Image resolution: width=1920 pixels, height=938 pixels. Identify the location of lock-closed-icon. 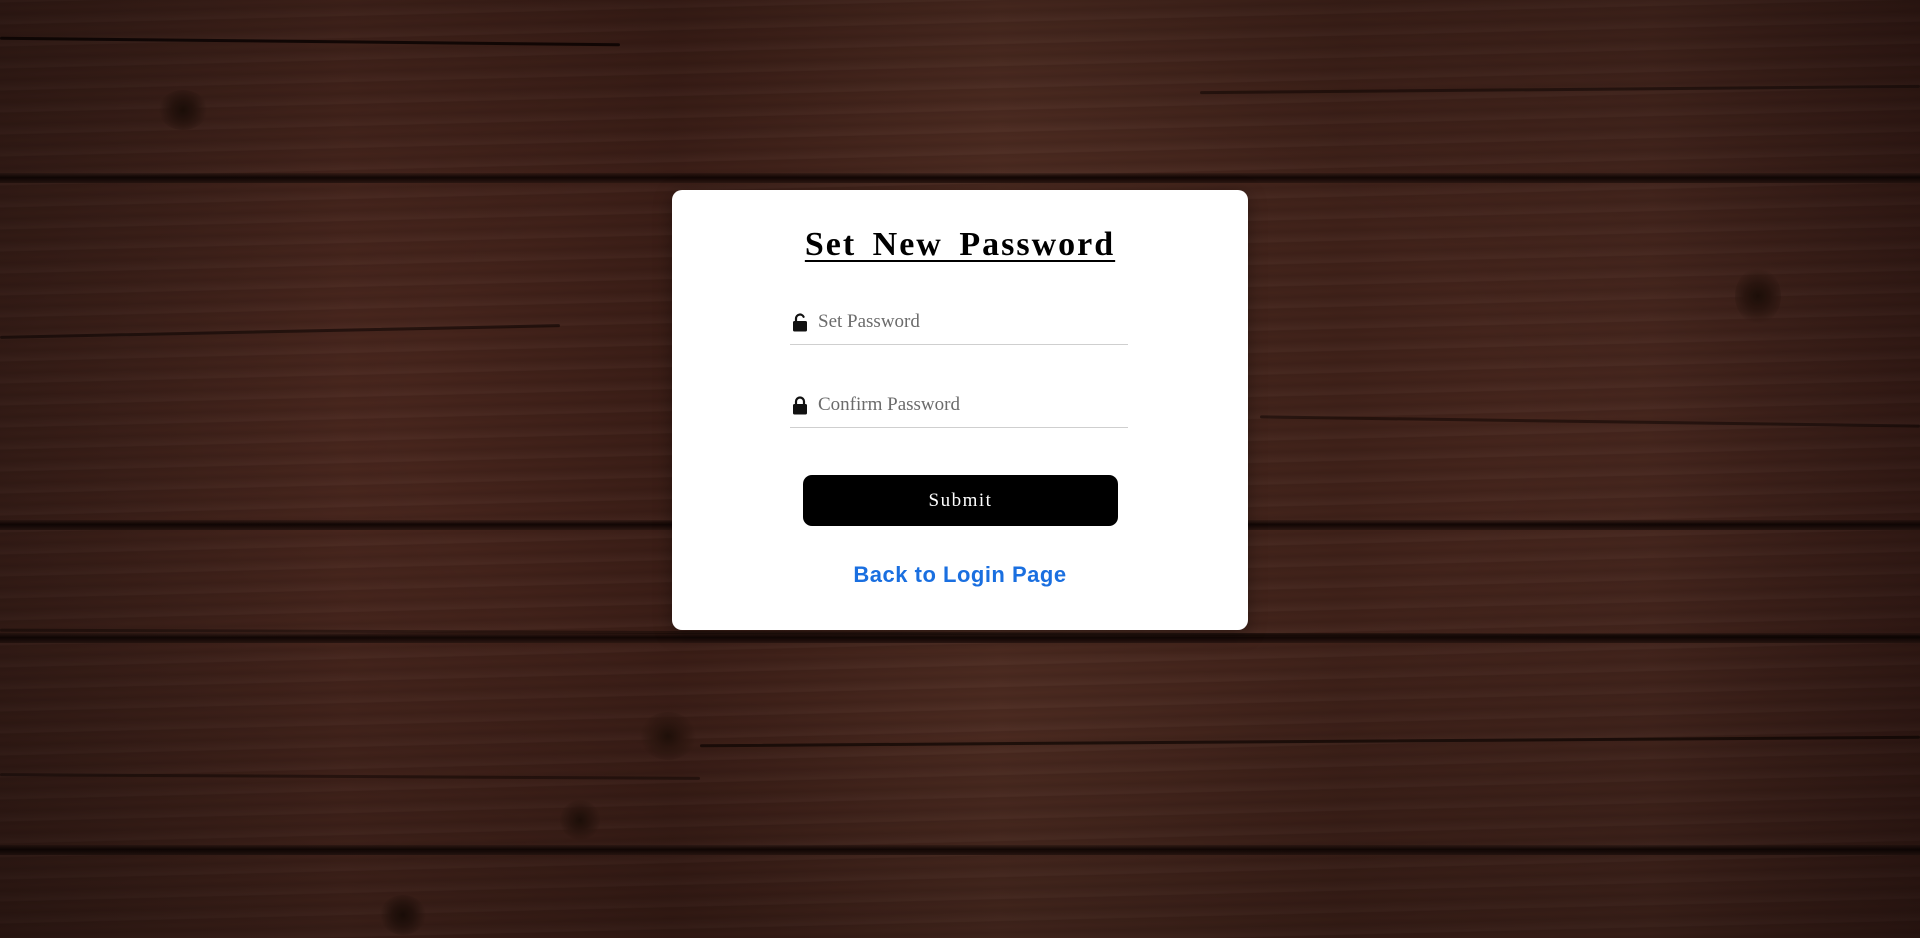
(800, 405).